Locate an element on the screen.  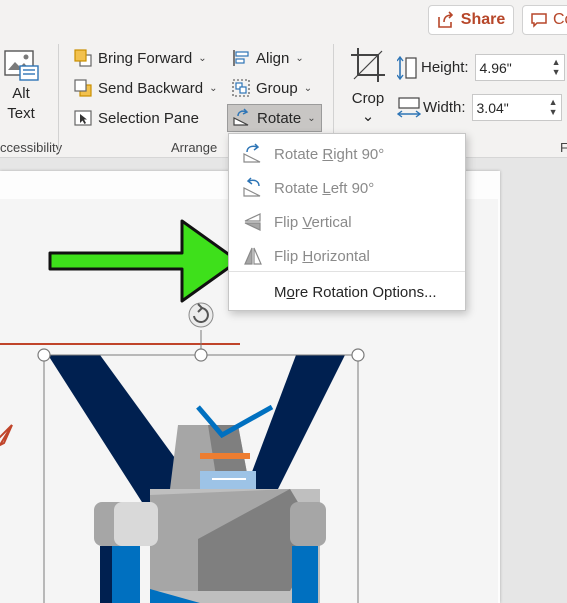
resize-handle-top-left is located at coordinates (44, 355).